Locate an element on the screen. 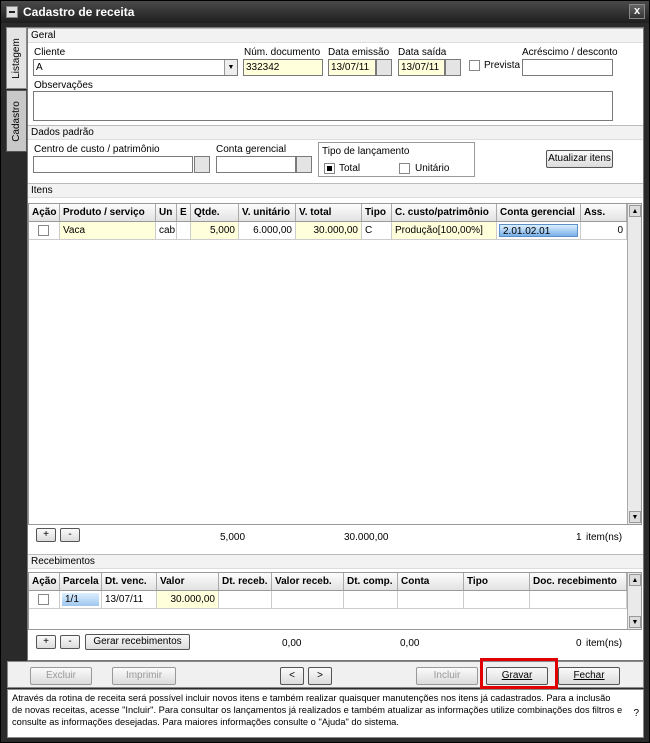  total-checkbox is located at coordinates (329, 168).